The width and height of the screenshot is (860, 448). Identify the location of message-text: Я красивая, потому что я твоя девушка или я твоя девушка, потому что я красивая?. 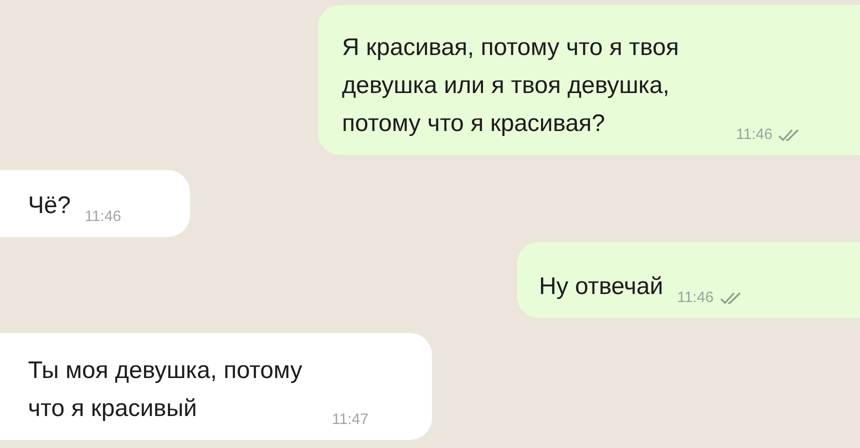
(511, 86).